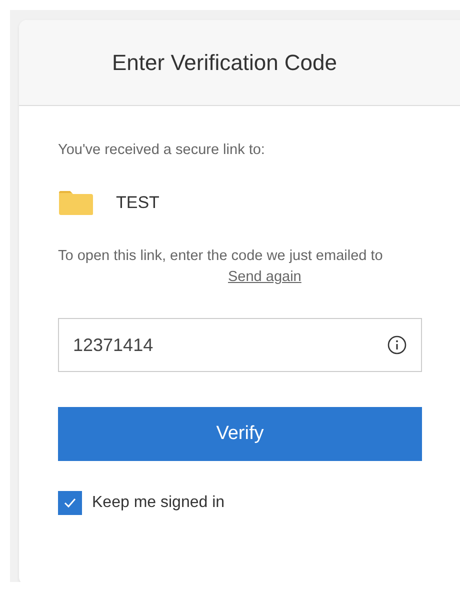 Image resolution: width=460 pixels, height=592 pixels. I want to click on check-icon, so click(70, 503).